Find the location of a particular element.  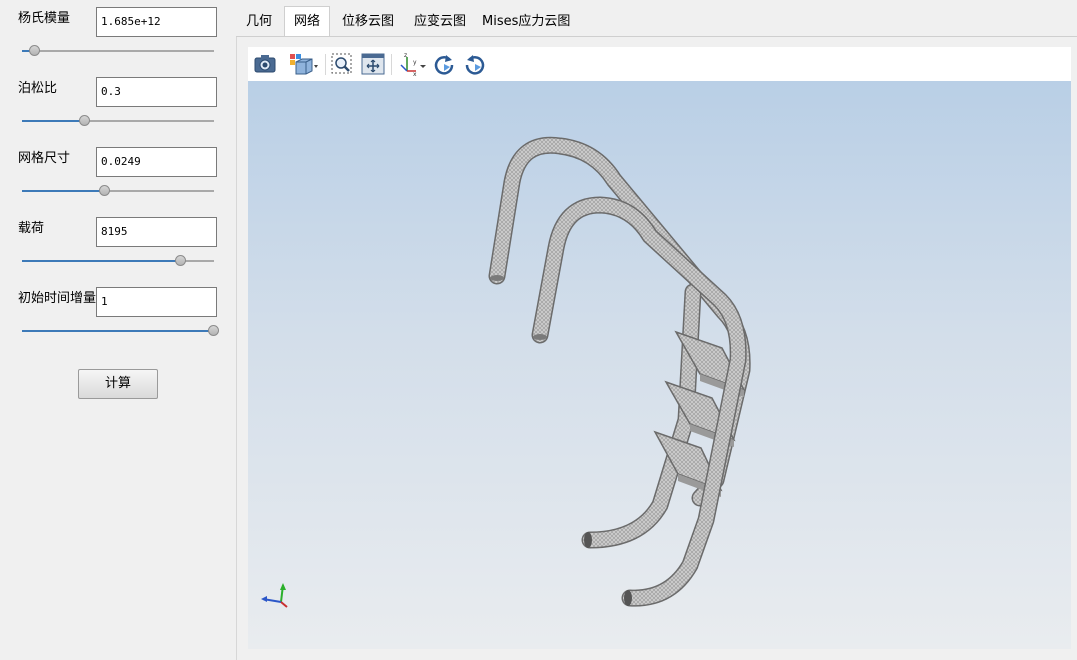

param-youngs-modulus: 杨氏模量 1.685e+12 is located at coordinates (118, 35).